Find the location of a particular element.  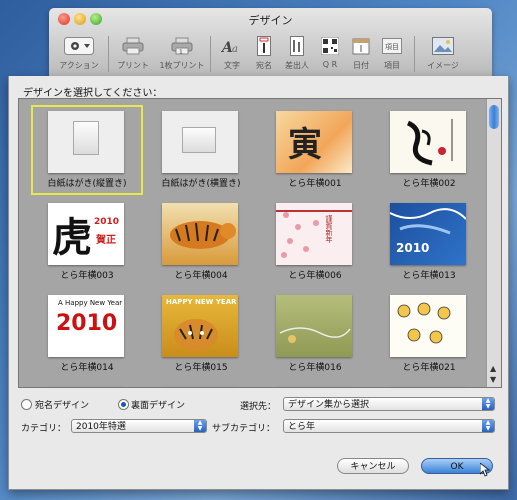

design-item-tora-002: とら年横002 is located at coordinates (429, 150).